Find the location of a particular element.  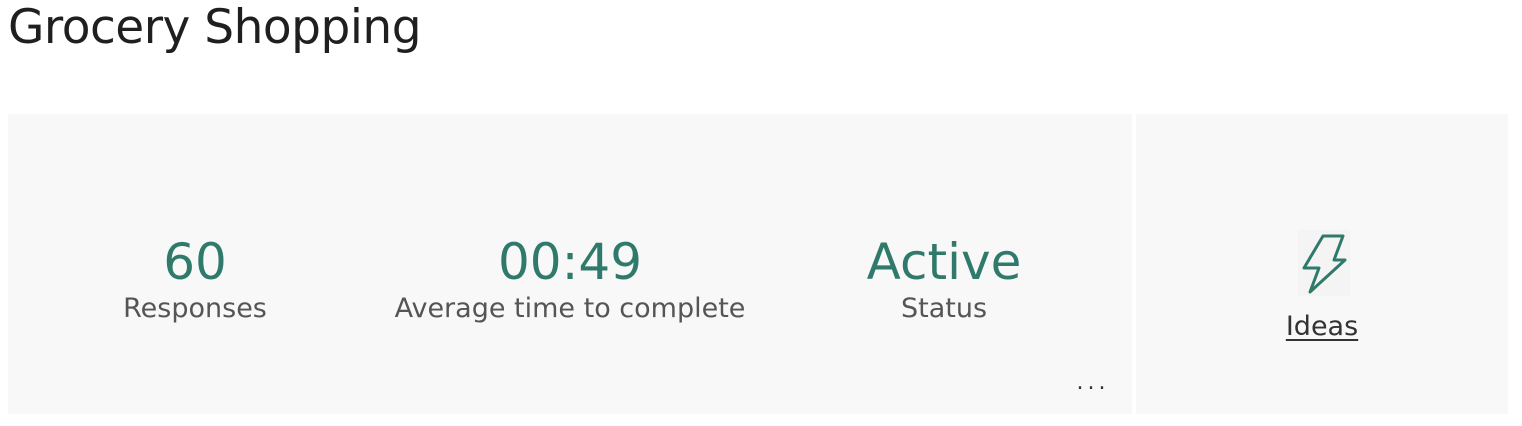

lightning-bolt-icon is located at coordinates (1324, 263).